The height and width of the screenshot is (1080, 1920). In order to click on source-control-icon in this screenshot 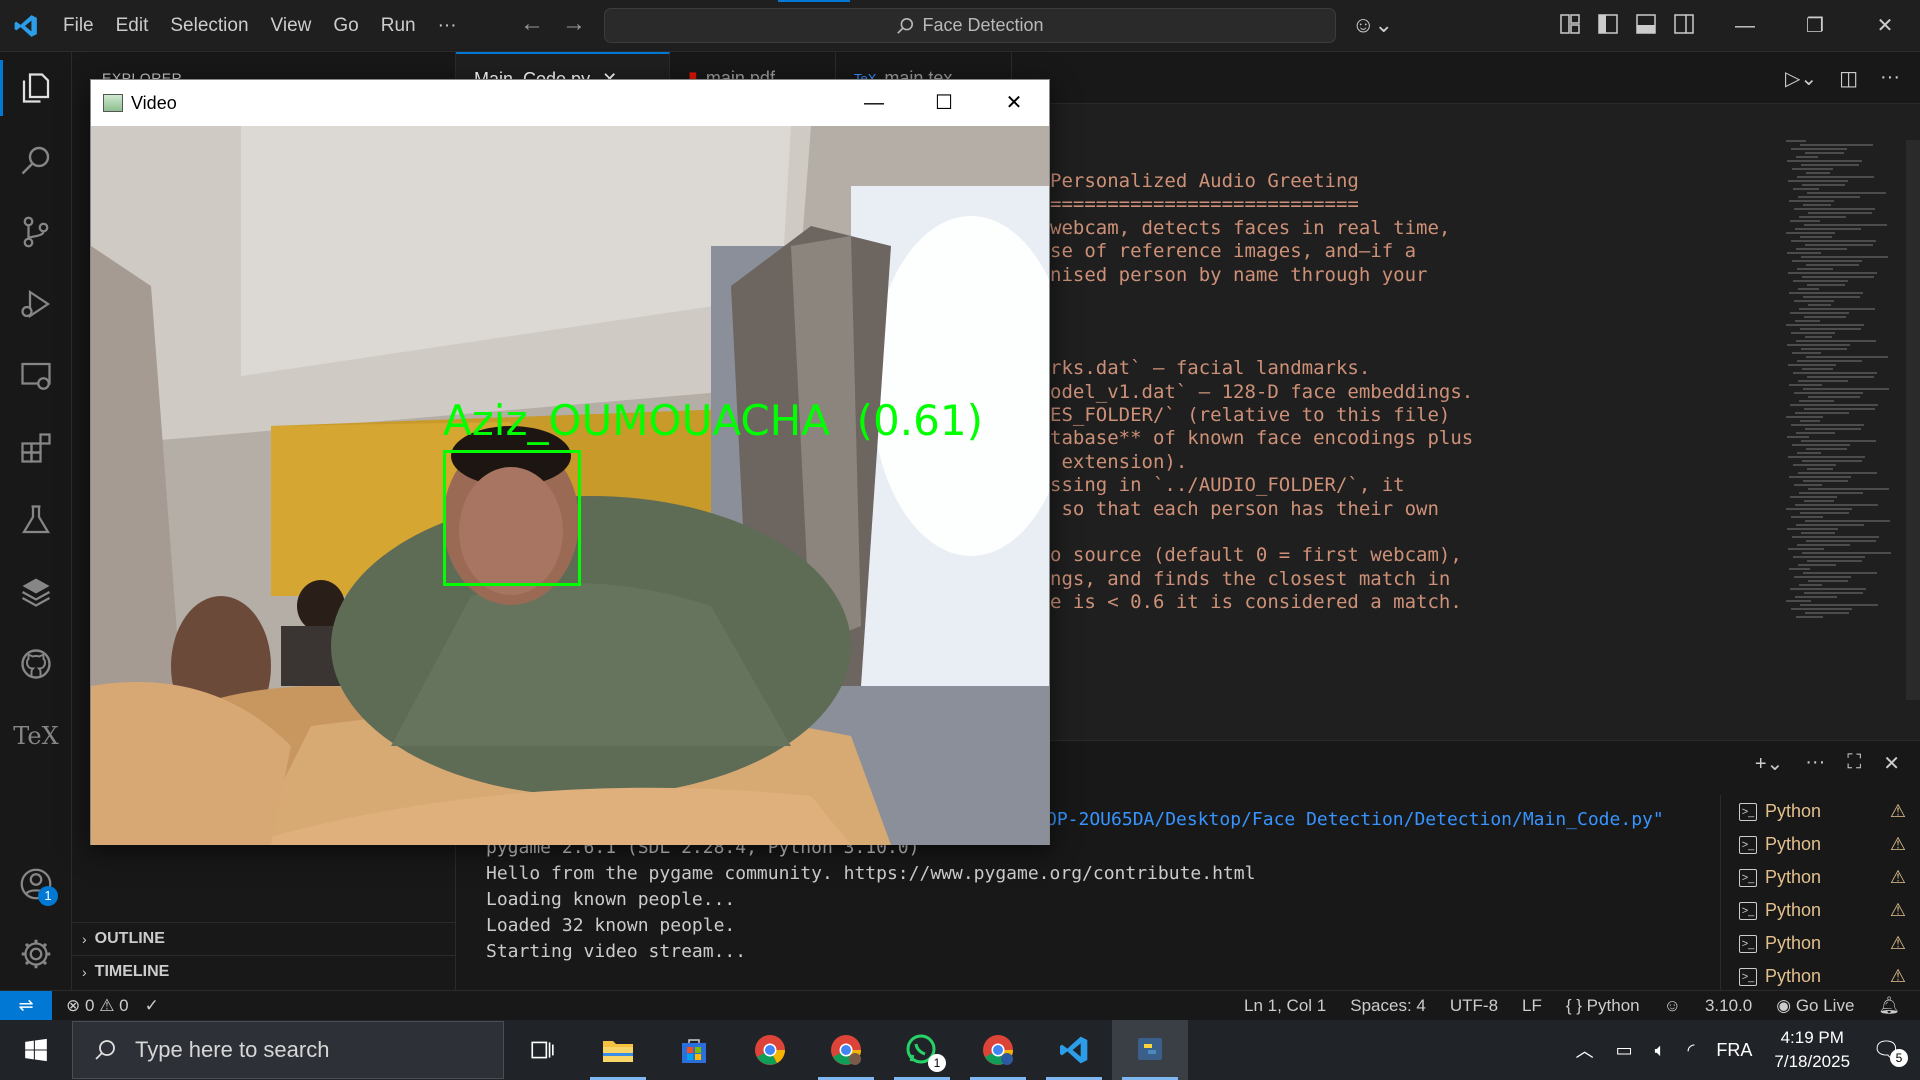, I will do `click(36, 232)`.